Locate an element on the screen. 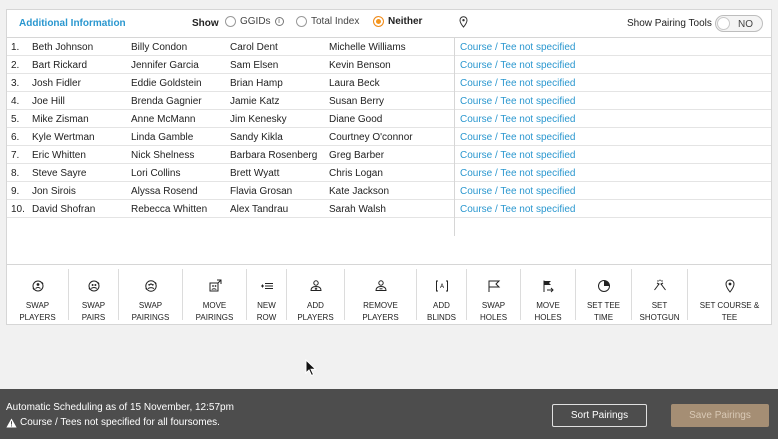 This screenshot has height=439, width=778. radio-circle-selected is located at coordinates (378, 21).